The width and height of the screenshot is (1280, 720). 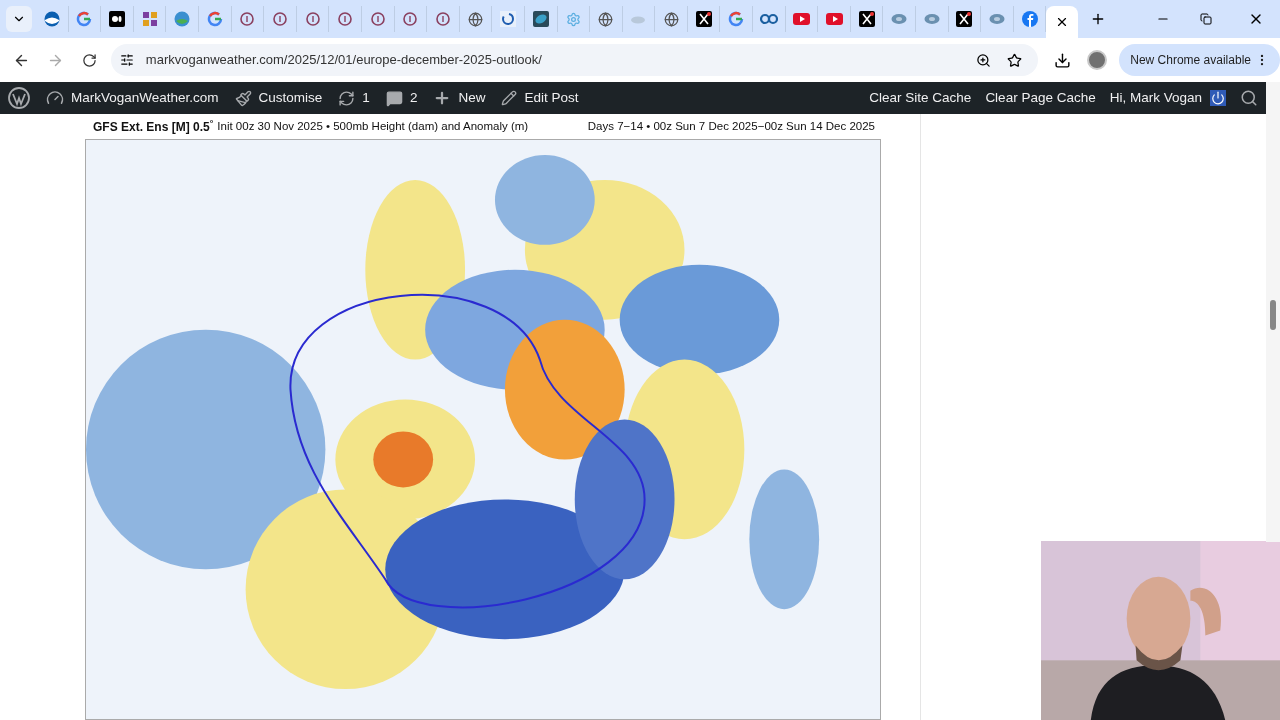 What do you see at coordinates (1199, 60) in the screenshot?
I see `update-button: New Chrome available` at bounding box center [1199, 60].